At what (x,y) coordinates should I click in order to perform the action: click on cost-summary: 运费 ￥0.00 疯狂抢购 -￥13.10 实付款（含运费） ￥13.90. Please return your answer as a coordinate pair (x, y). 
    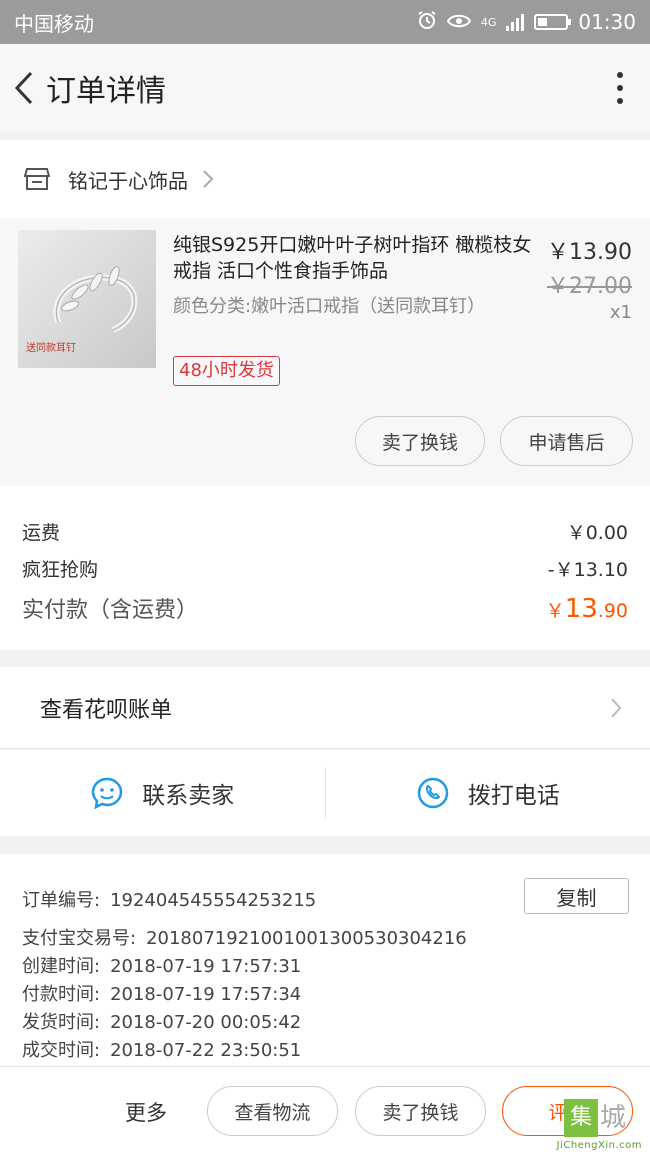
    Looking at the image, I should click on (325, 568).